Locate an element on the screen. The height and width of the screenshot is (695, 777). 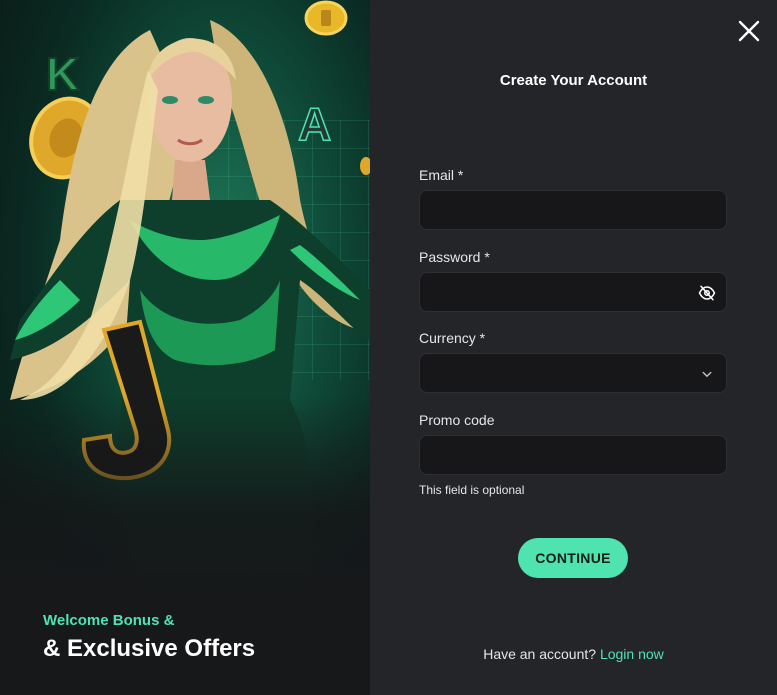
currency-select-value is located at coordinates (573, 373).